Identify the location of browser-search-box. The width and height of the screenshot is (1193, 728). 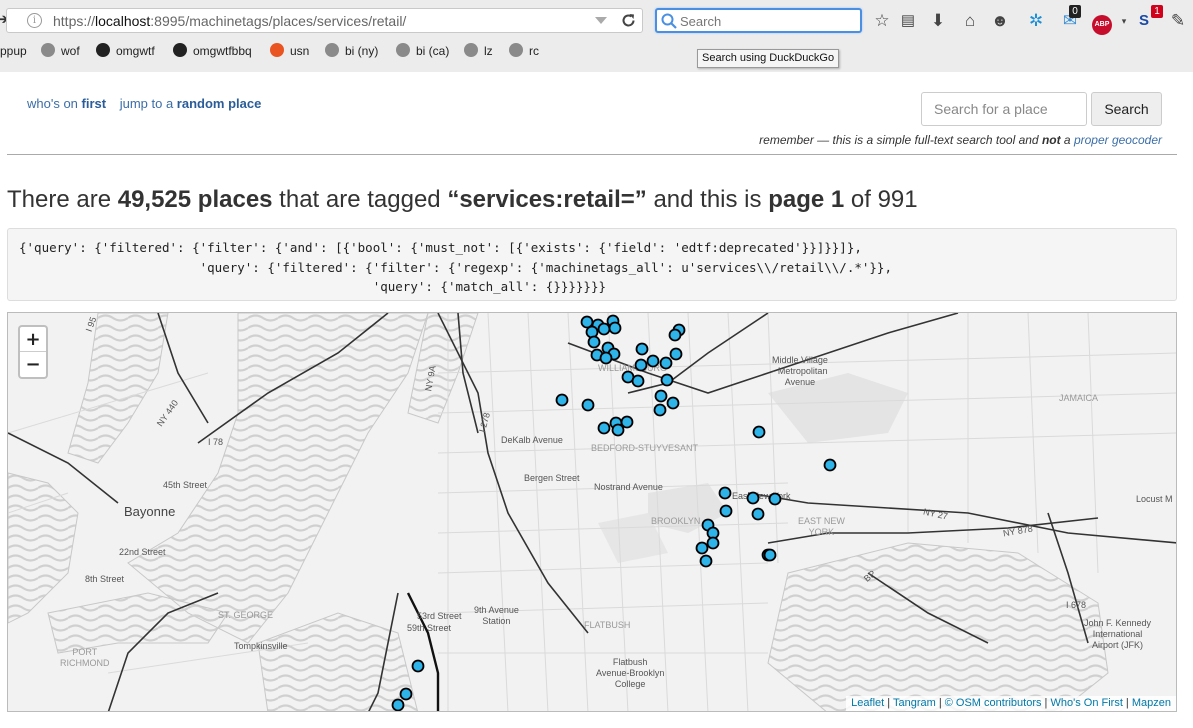
(758, 20).